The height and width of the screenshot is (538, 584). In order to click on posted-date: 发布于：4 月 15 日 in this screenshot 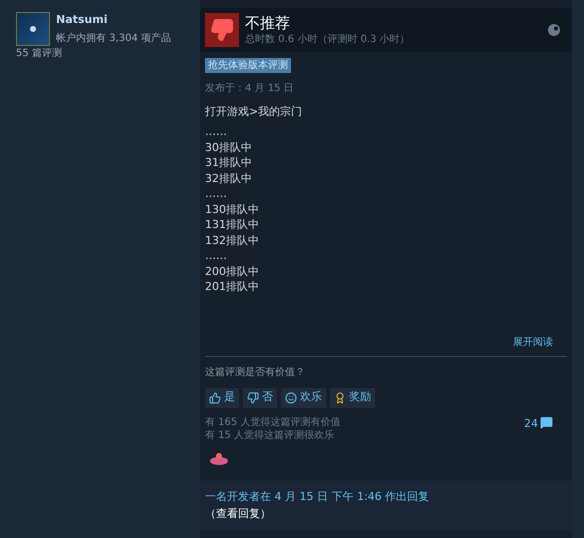, I will do `click(250, 89)`.